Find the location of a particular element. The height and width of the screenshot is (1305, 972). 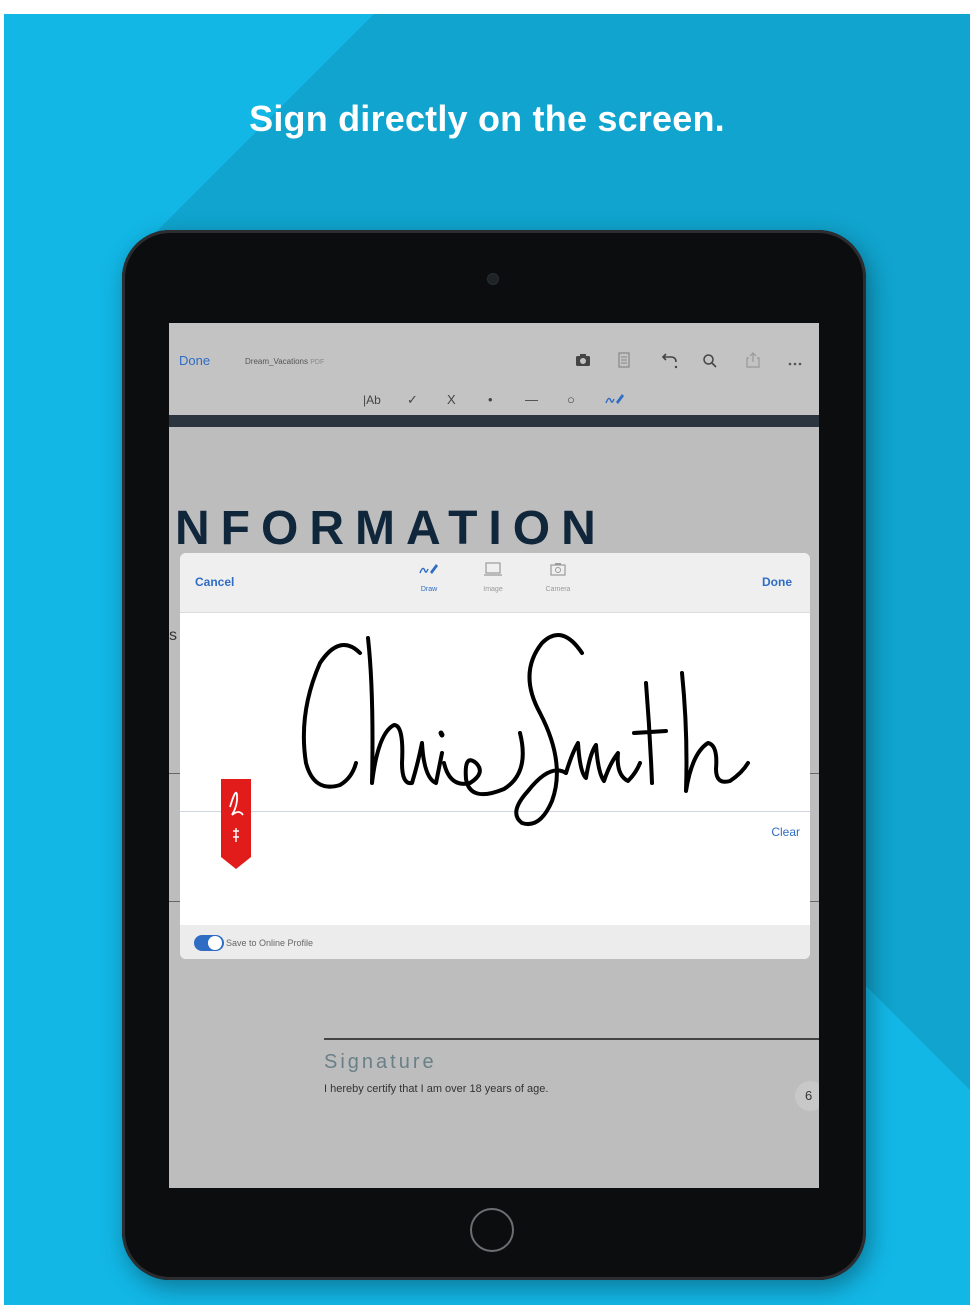

checkmark-tool: ✓ is located at coordinates (412, 400).